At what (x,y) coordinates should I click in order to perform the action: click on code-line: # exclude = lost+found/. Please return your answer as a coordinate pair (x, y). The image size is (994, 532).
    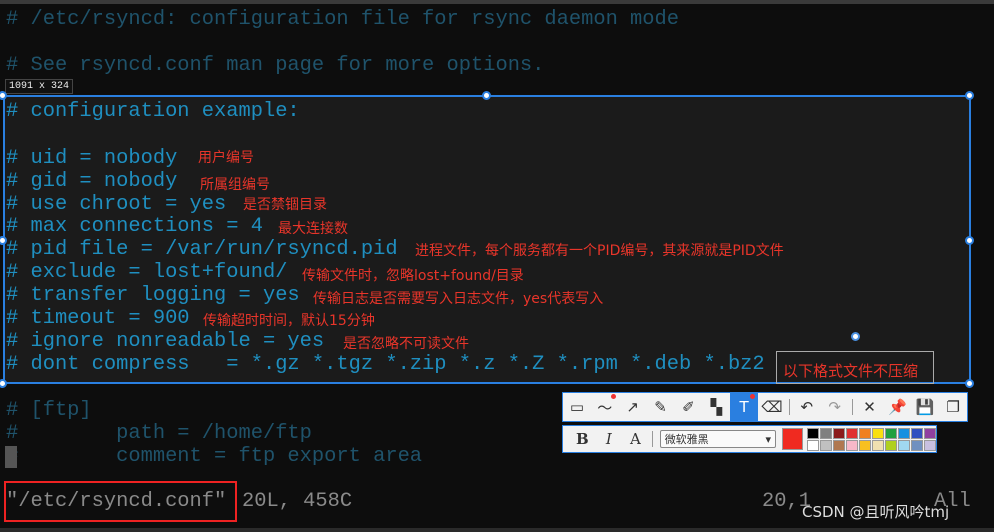
    Looking at the image, I should click on (147, 272).